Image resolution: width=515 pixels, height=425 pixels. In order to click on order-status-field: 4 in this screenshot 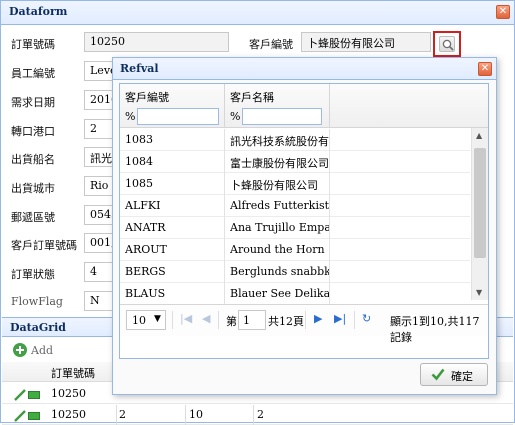, I will do `click(99, 272)`.